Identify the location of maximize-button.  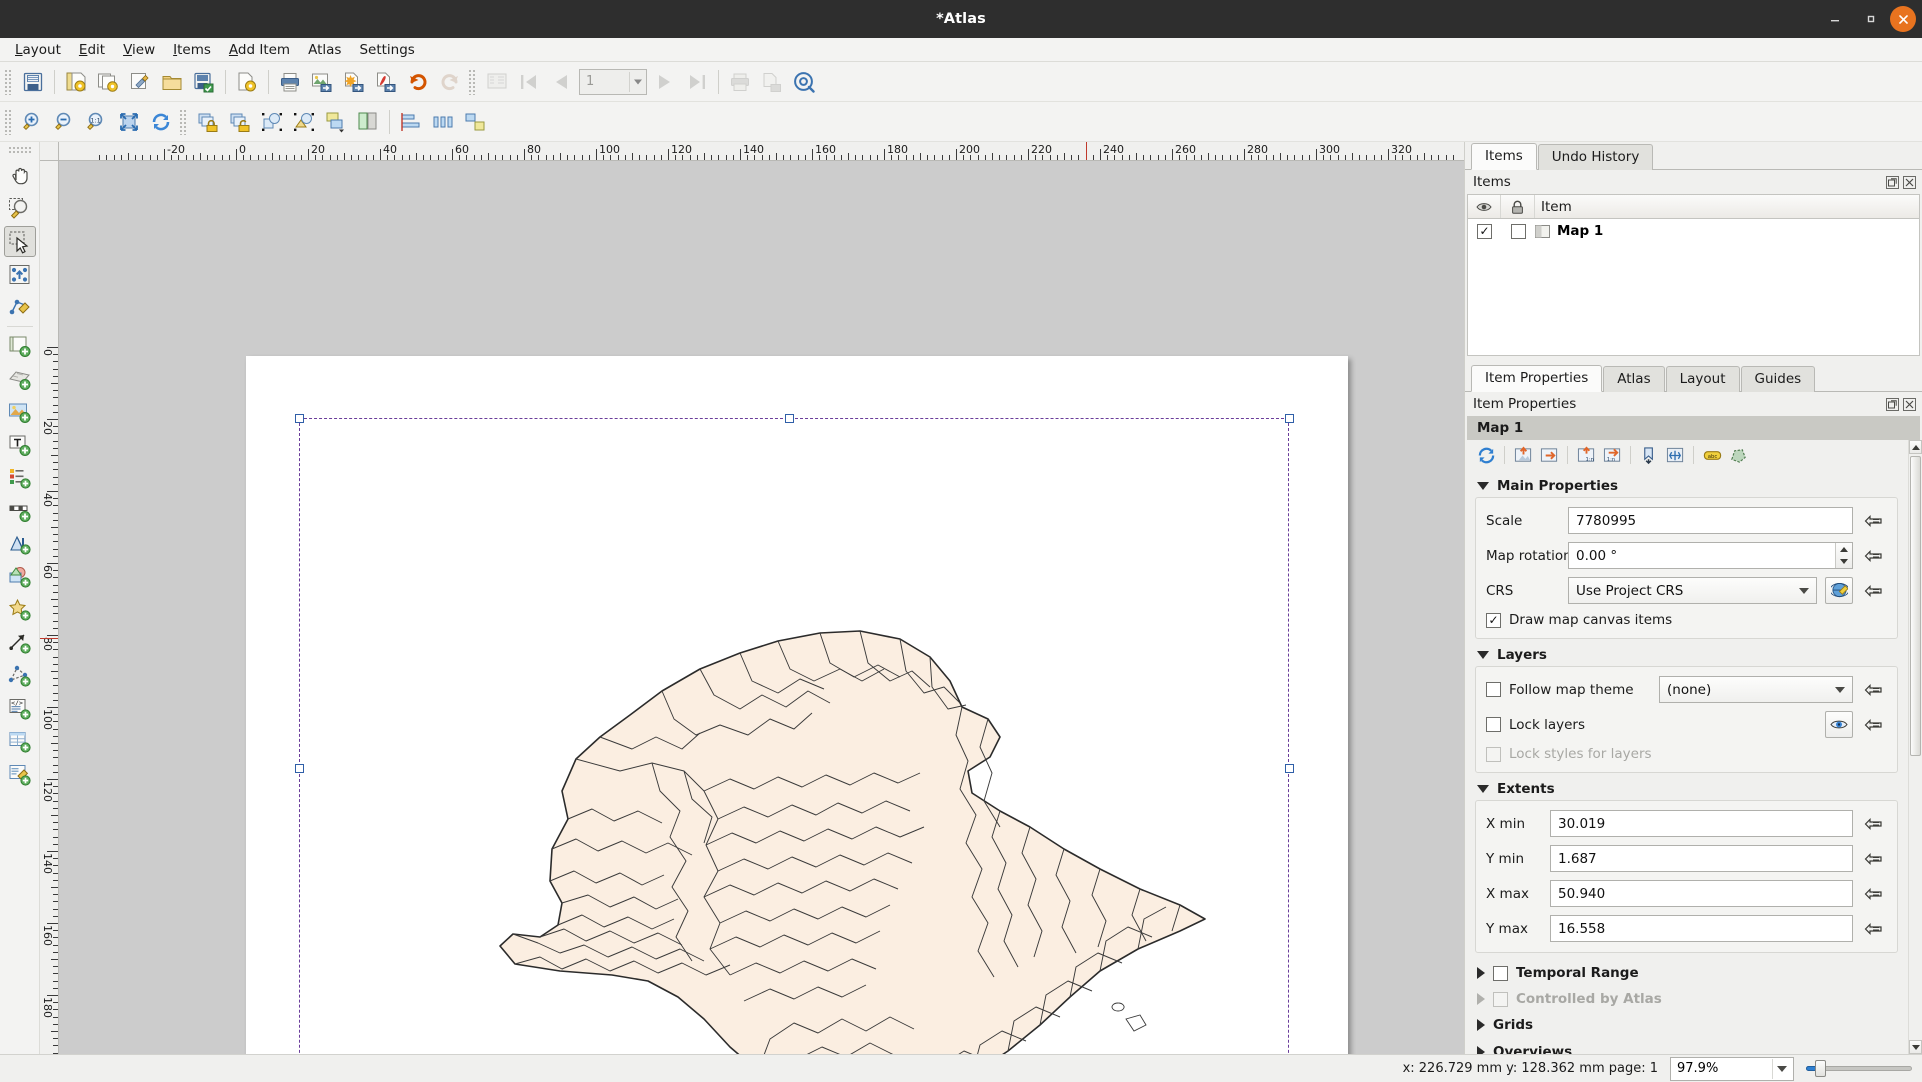
(1871, 19).